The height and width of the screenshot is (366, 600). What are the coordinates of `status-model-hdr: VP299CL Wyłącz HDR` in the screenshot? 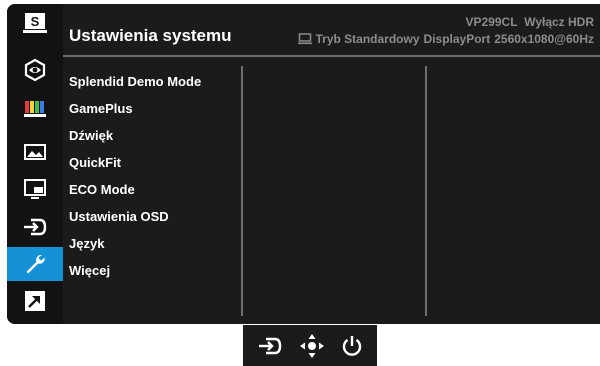 It's located at (530, 22).